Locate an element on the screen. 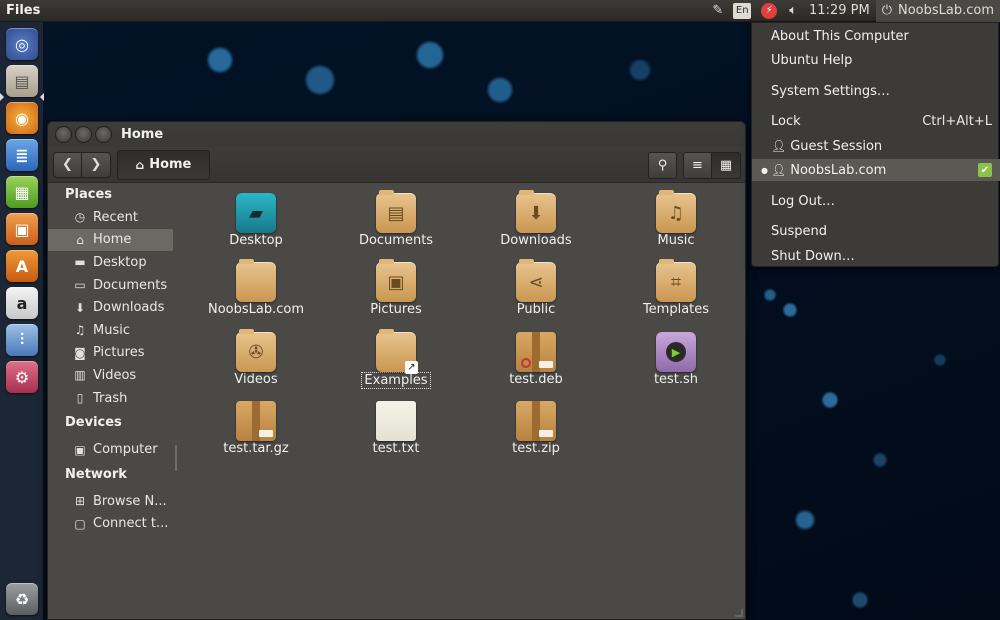 The width and height of the screenshot is (1000, 620). amazon-icon: a is located at coordinates (22, 303).